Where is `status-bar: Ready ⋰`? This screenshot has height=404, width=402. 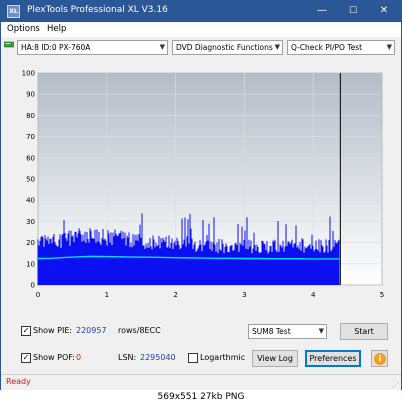
status-bar: Ready ⋰ is located at coordinates (201, 382).